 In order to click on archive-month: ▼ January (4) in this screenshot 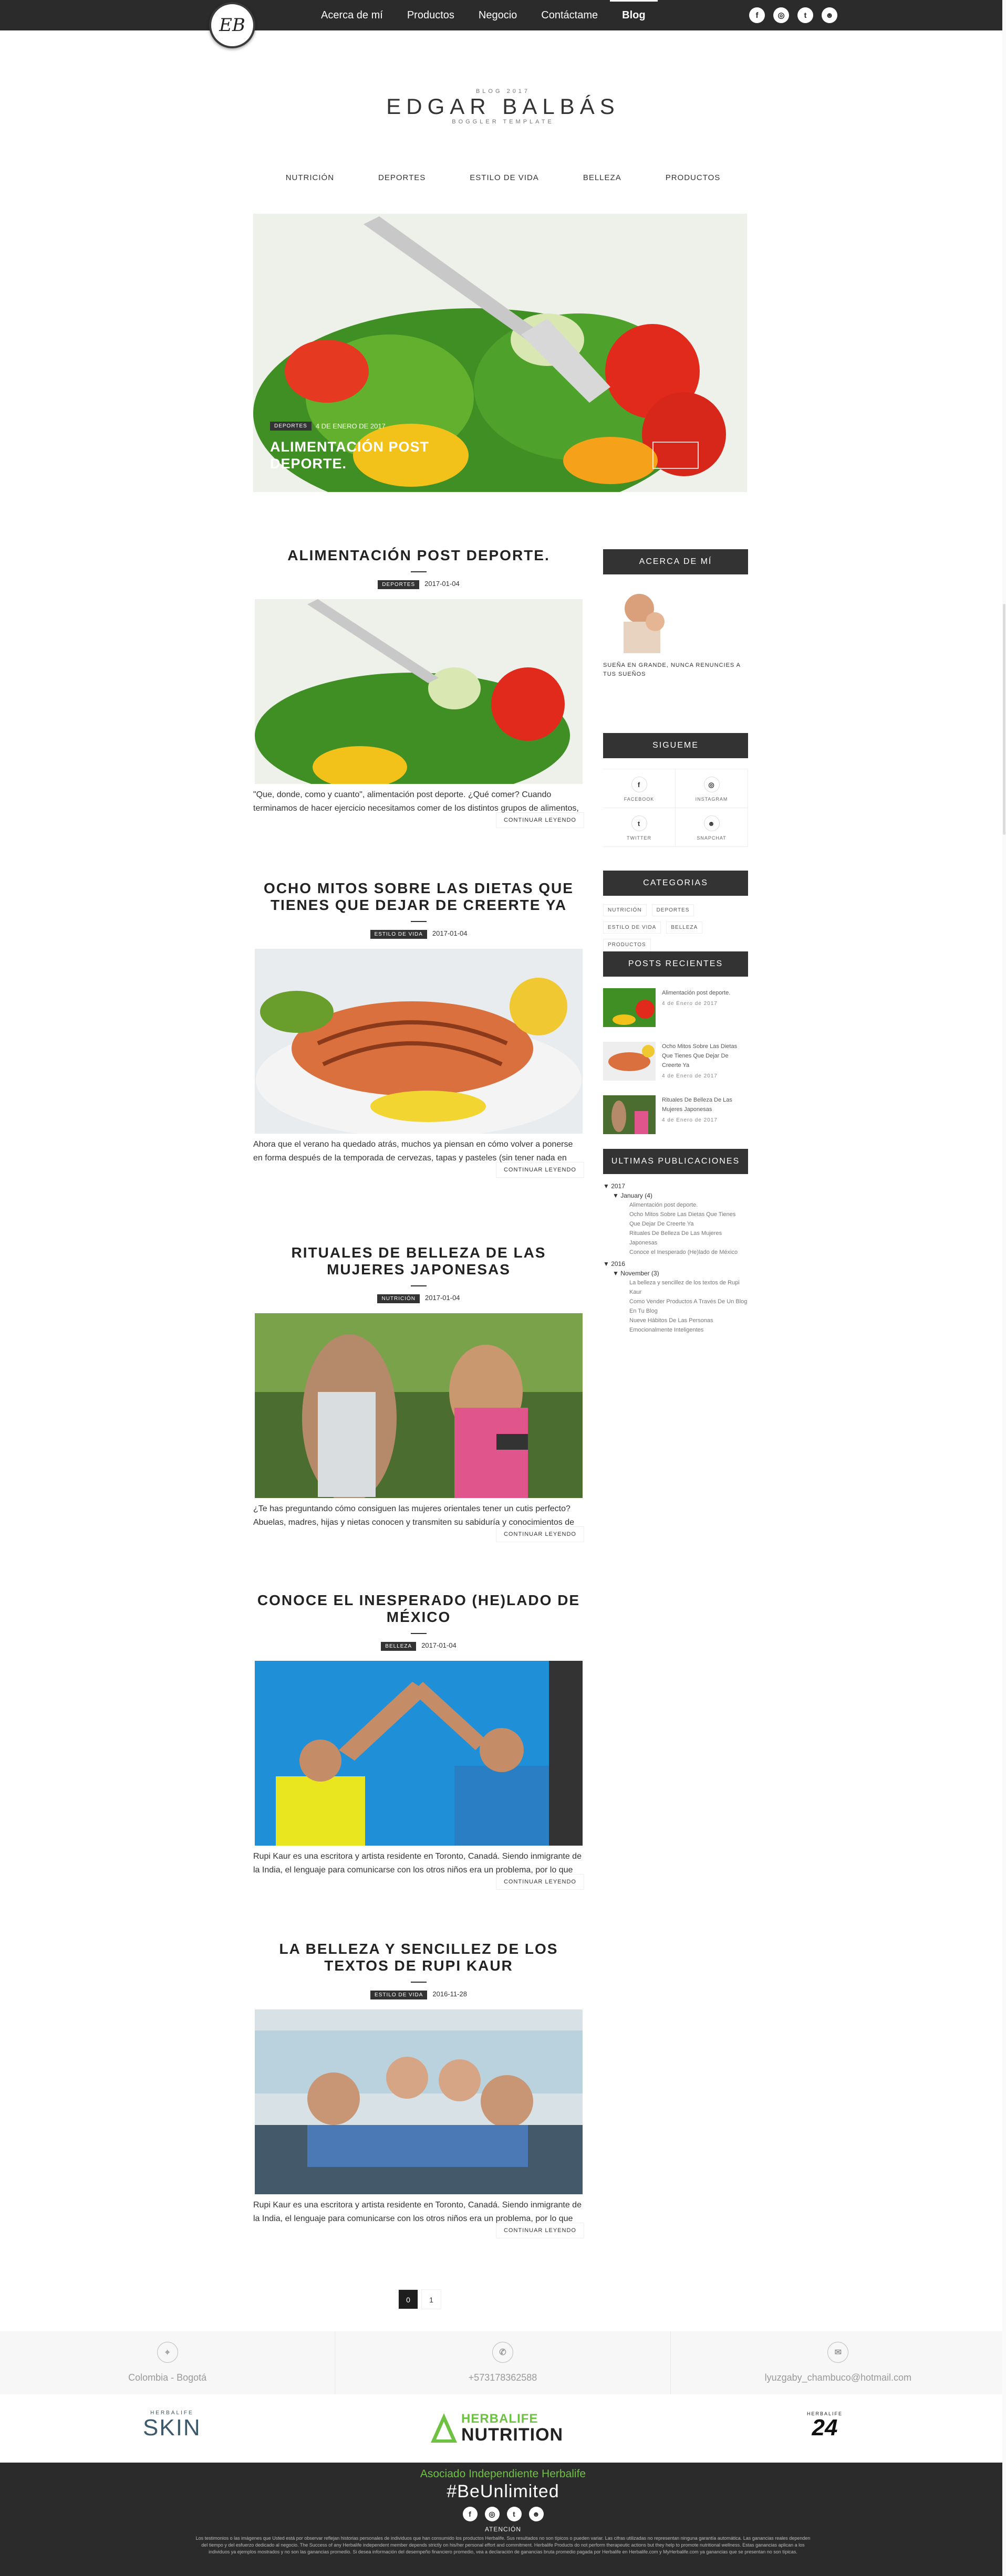, I will do `click(675, 1195)`.